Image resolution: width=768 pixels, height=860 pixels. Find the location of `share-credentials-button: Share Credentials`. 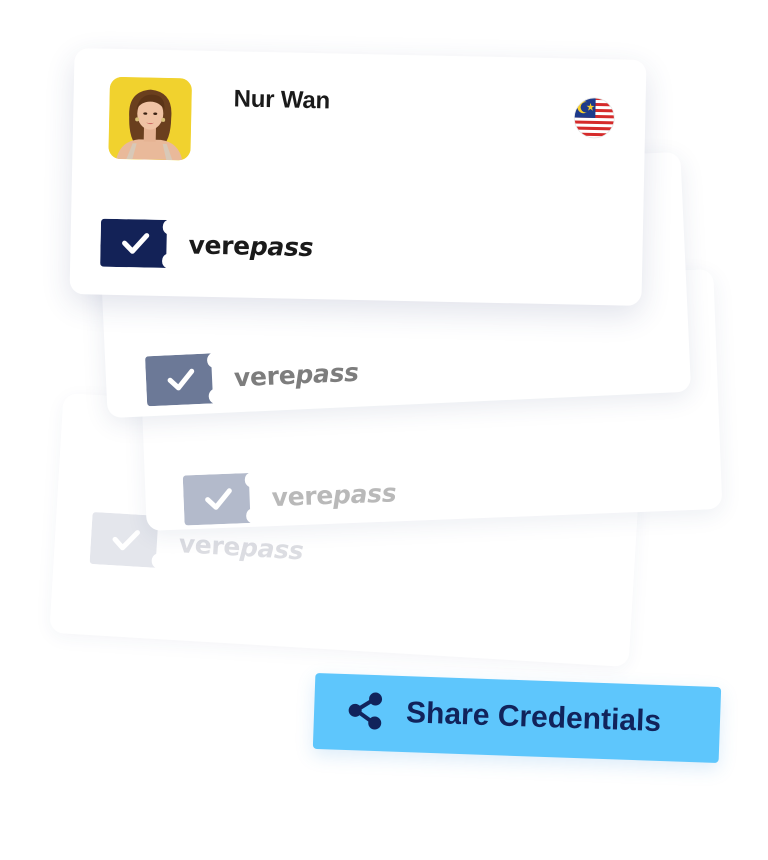

share-credentials-button: Share Credentials is located at coordinates (517, 718).